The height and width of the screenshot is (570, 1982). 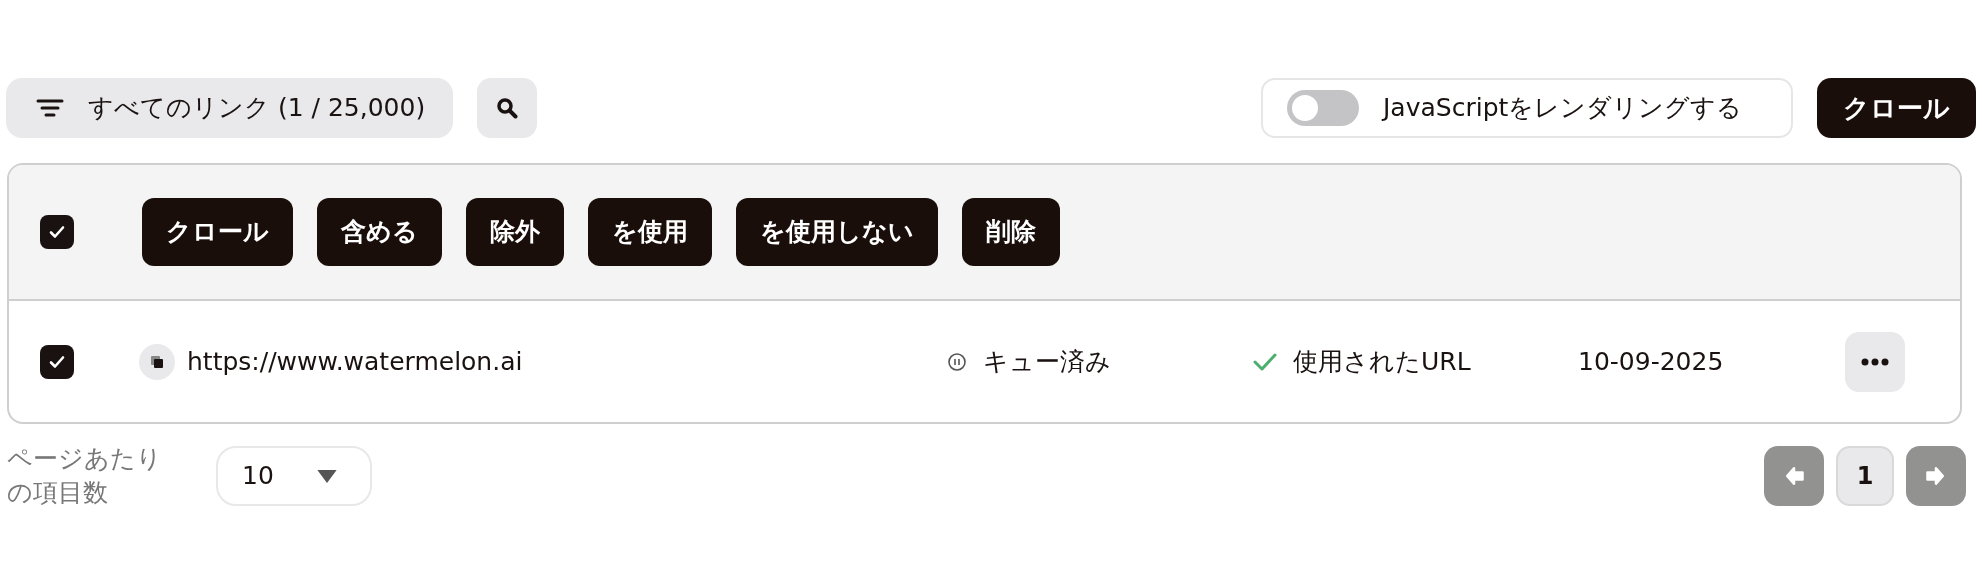 What do you see at coordinates (1382, 361) in the screenshot?
I see `usage-text: 使用されたURL` at bounding box center [1382, 361].